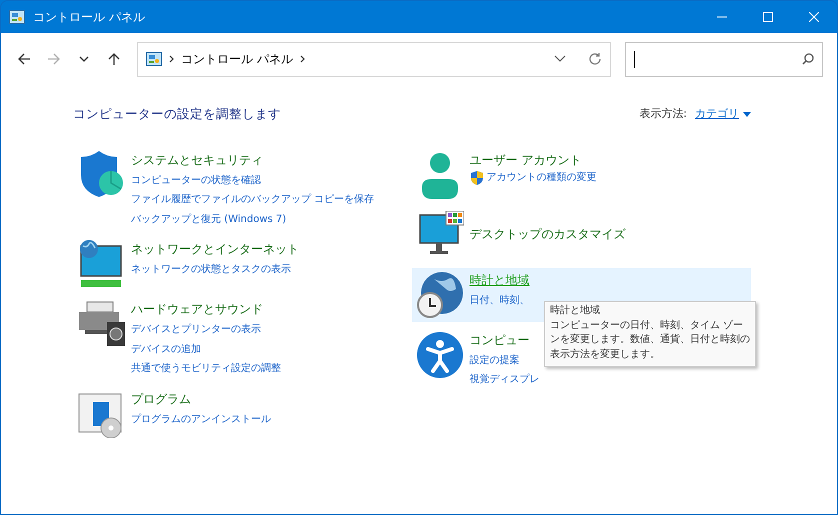  I want to click on accessibility-icon, so click(440, 354).